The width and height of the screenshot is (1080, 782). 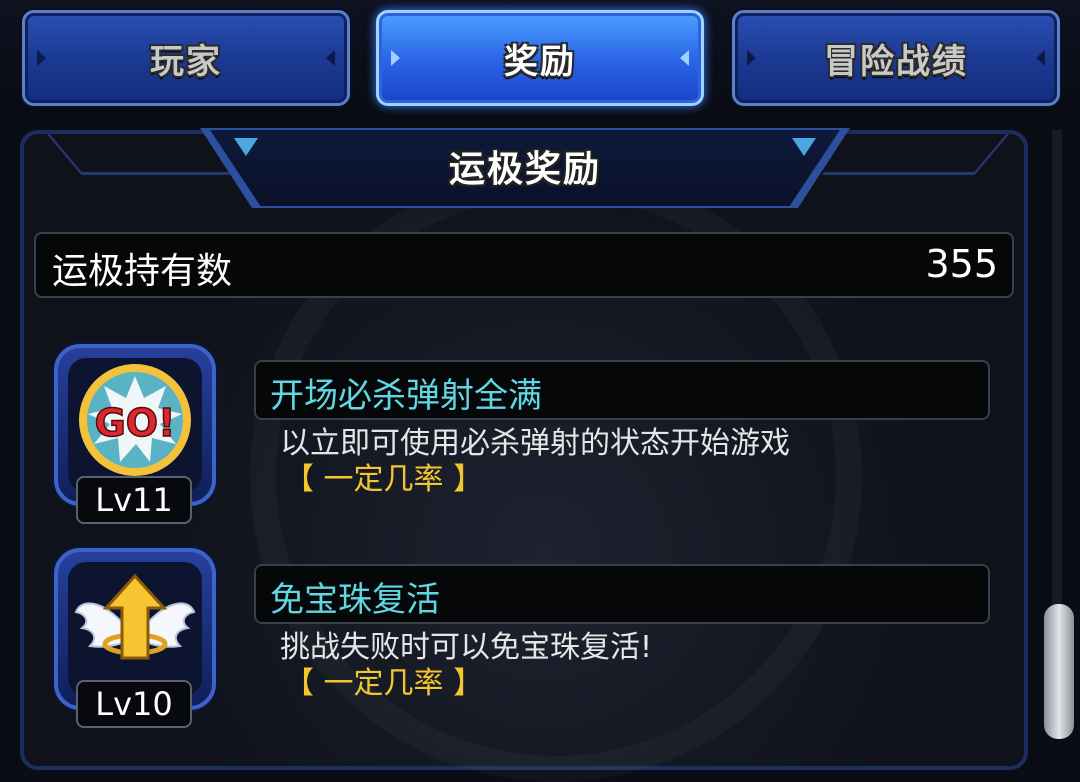 I want to click on go-burst-icon: GO!, so click(x=135, y=420).